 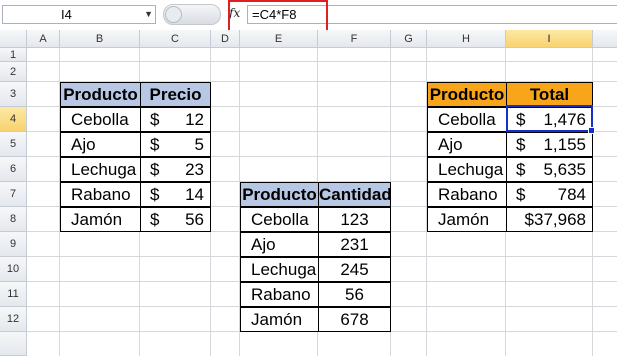 What do you see at coordinates (467, 144) in the screenshot?
I see `total-table-producto: Ajo` at bounding box center [467, 144].